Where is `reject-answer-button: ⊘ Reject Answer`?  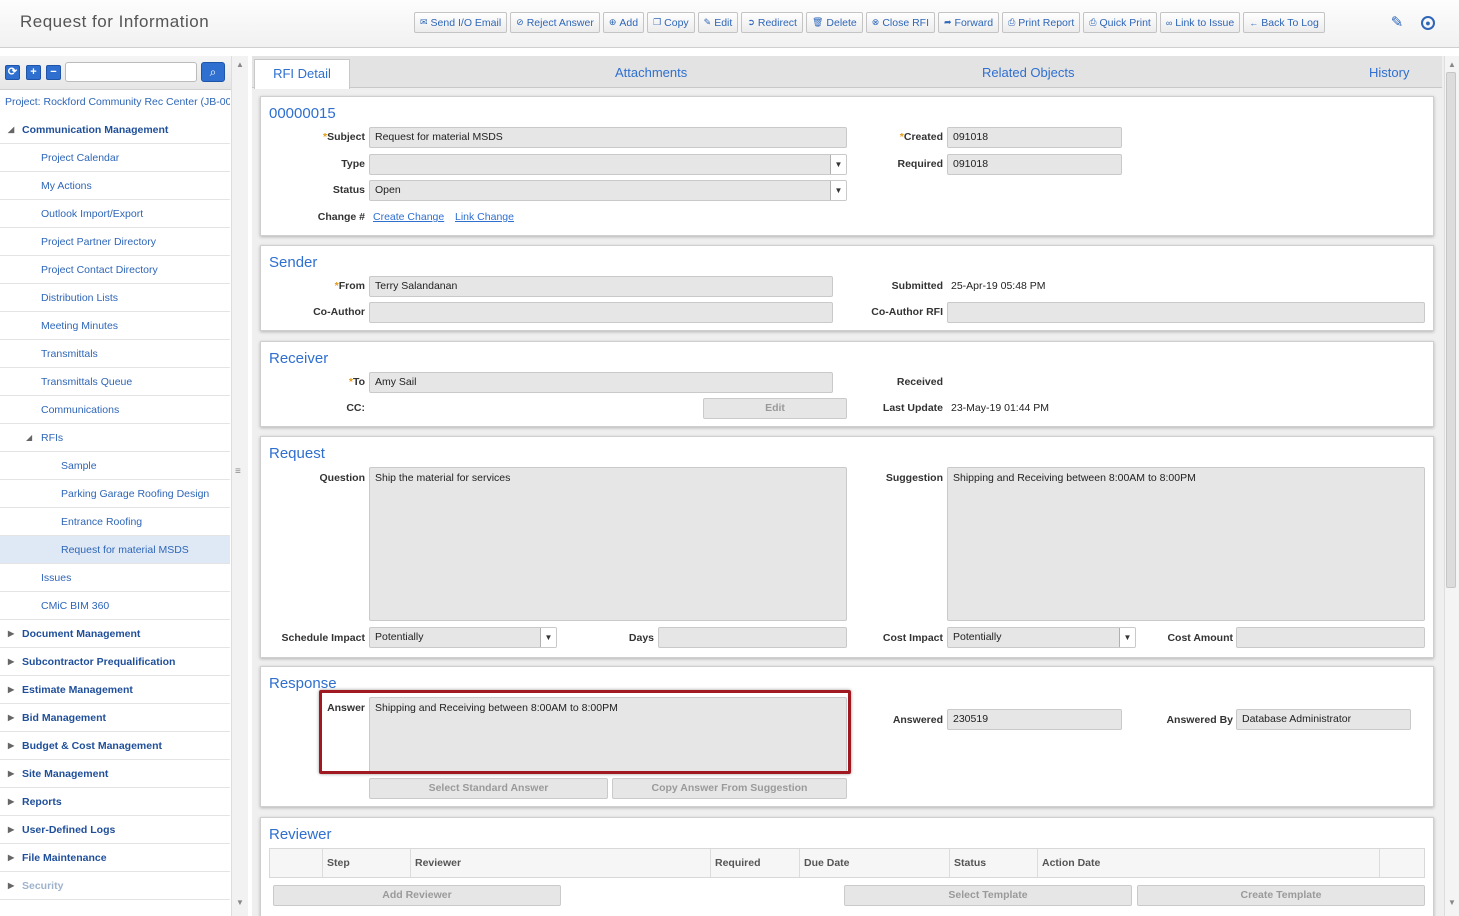
reject-answer-button: ⊘ Reject Answer is located at coordinates (555, 22).